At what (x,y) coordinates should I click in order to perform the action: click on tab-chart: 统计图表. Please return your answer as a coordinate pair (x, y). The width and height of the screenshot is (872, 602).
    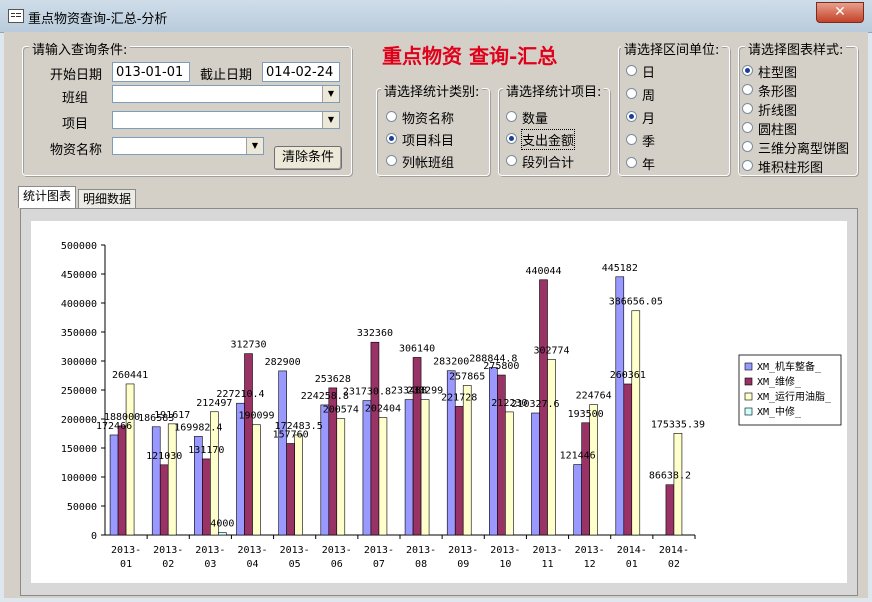
    Looking at the image, I should click on (47, 197).